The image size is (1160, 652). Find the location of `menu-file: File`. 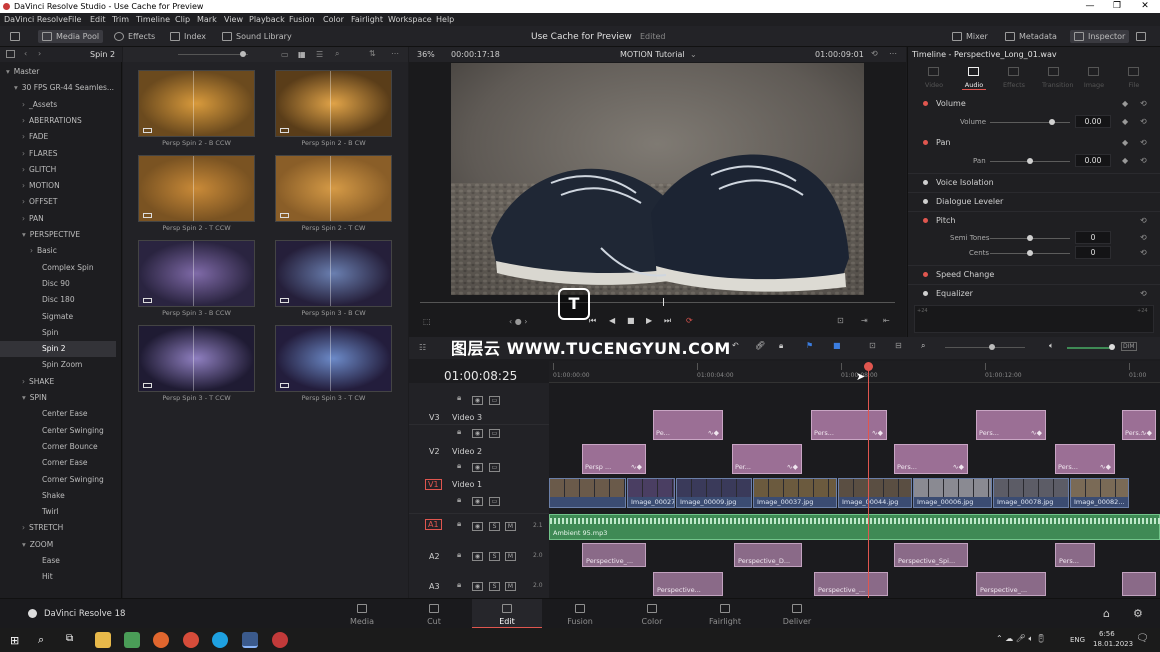

menu-file: File is located at coordinates (74, 19).